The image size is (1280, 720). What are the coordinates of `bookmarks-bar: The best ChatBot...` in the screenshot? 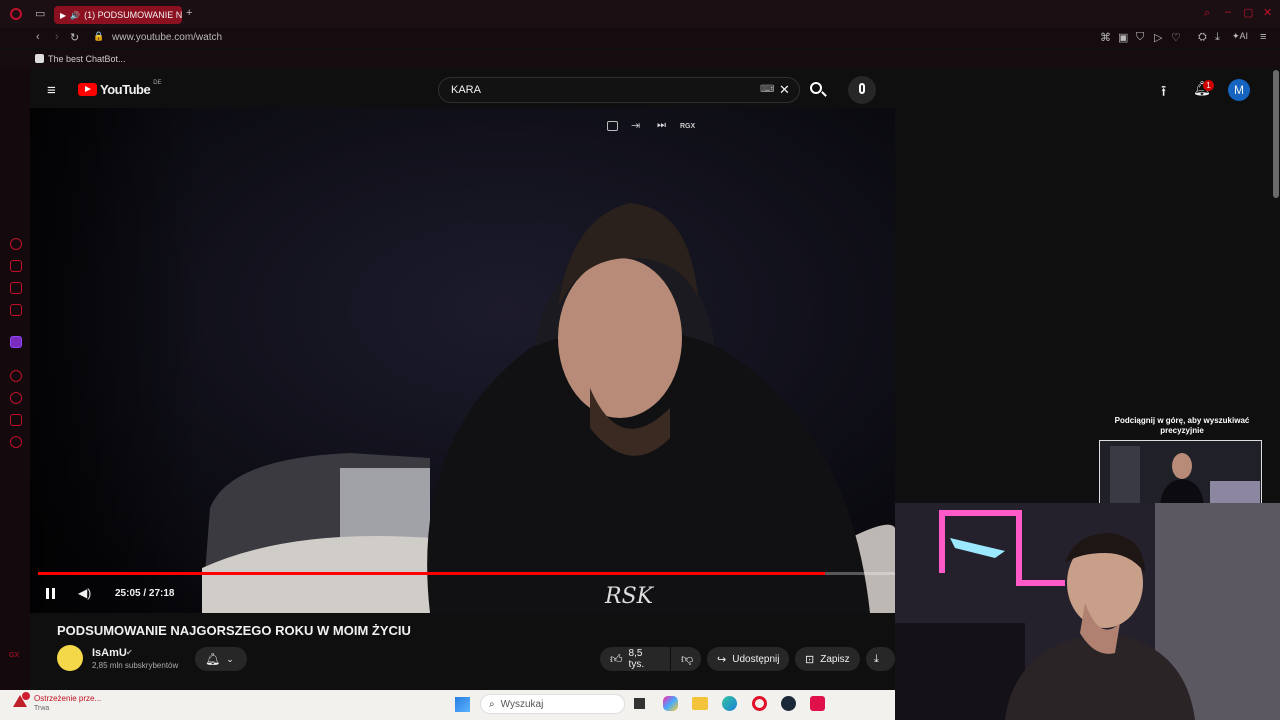 It's located at (640, 59).